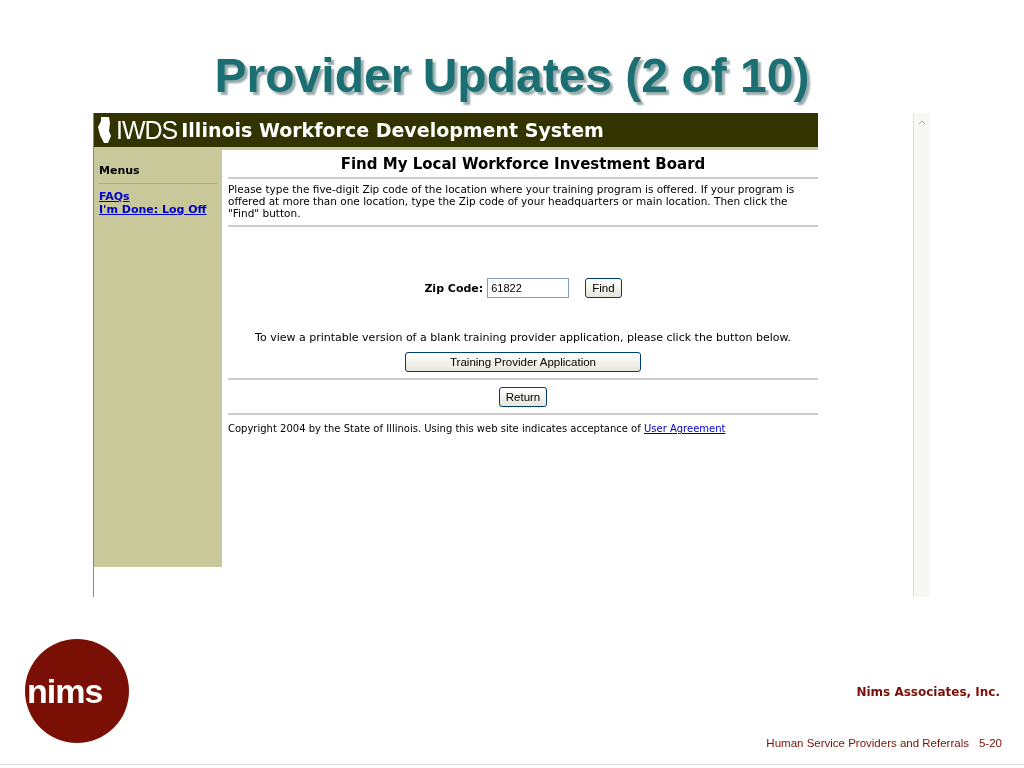 The width and height of the screenshot is (1024, 768). What do you see at coordinates (158, 209) in the screenshot?
I see `sidebar-link: I'm Done: Log Off` at bounding box center [158, 209].